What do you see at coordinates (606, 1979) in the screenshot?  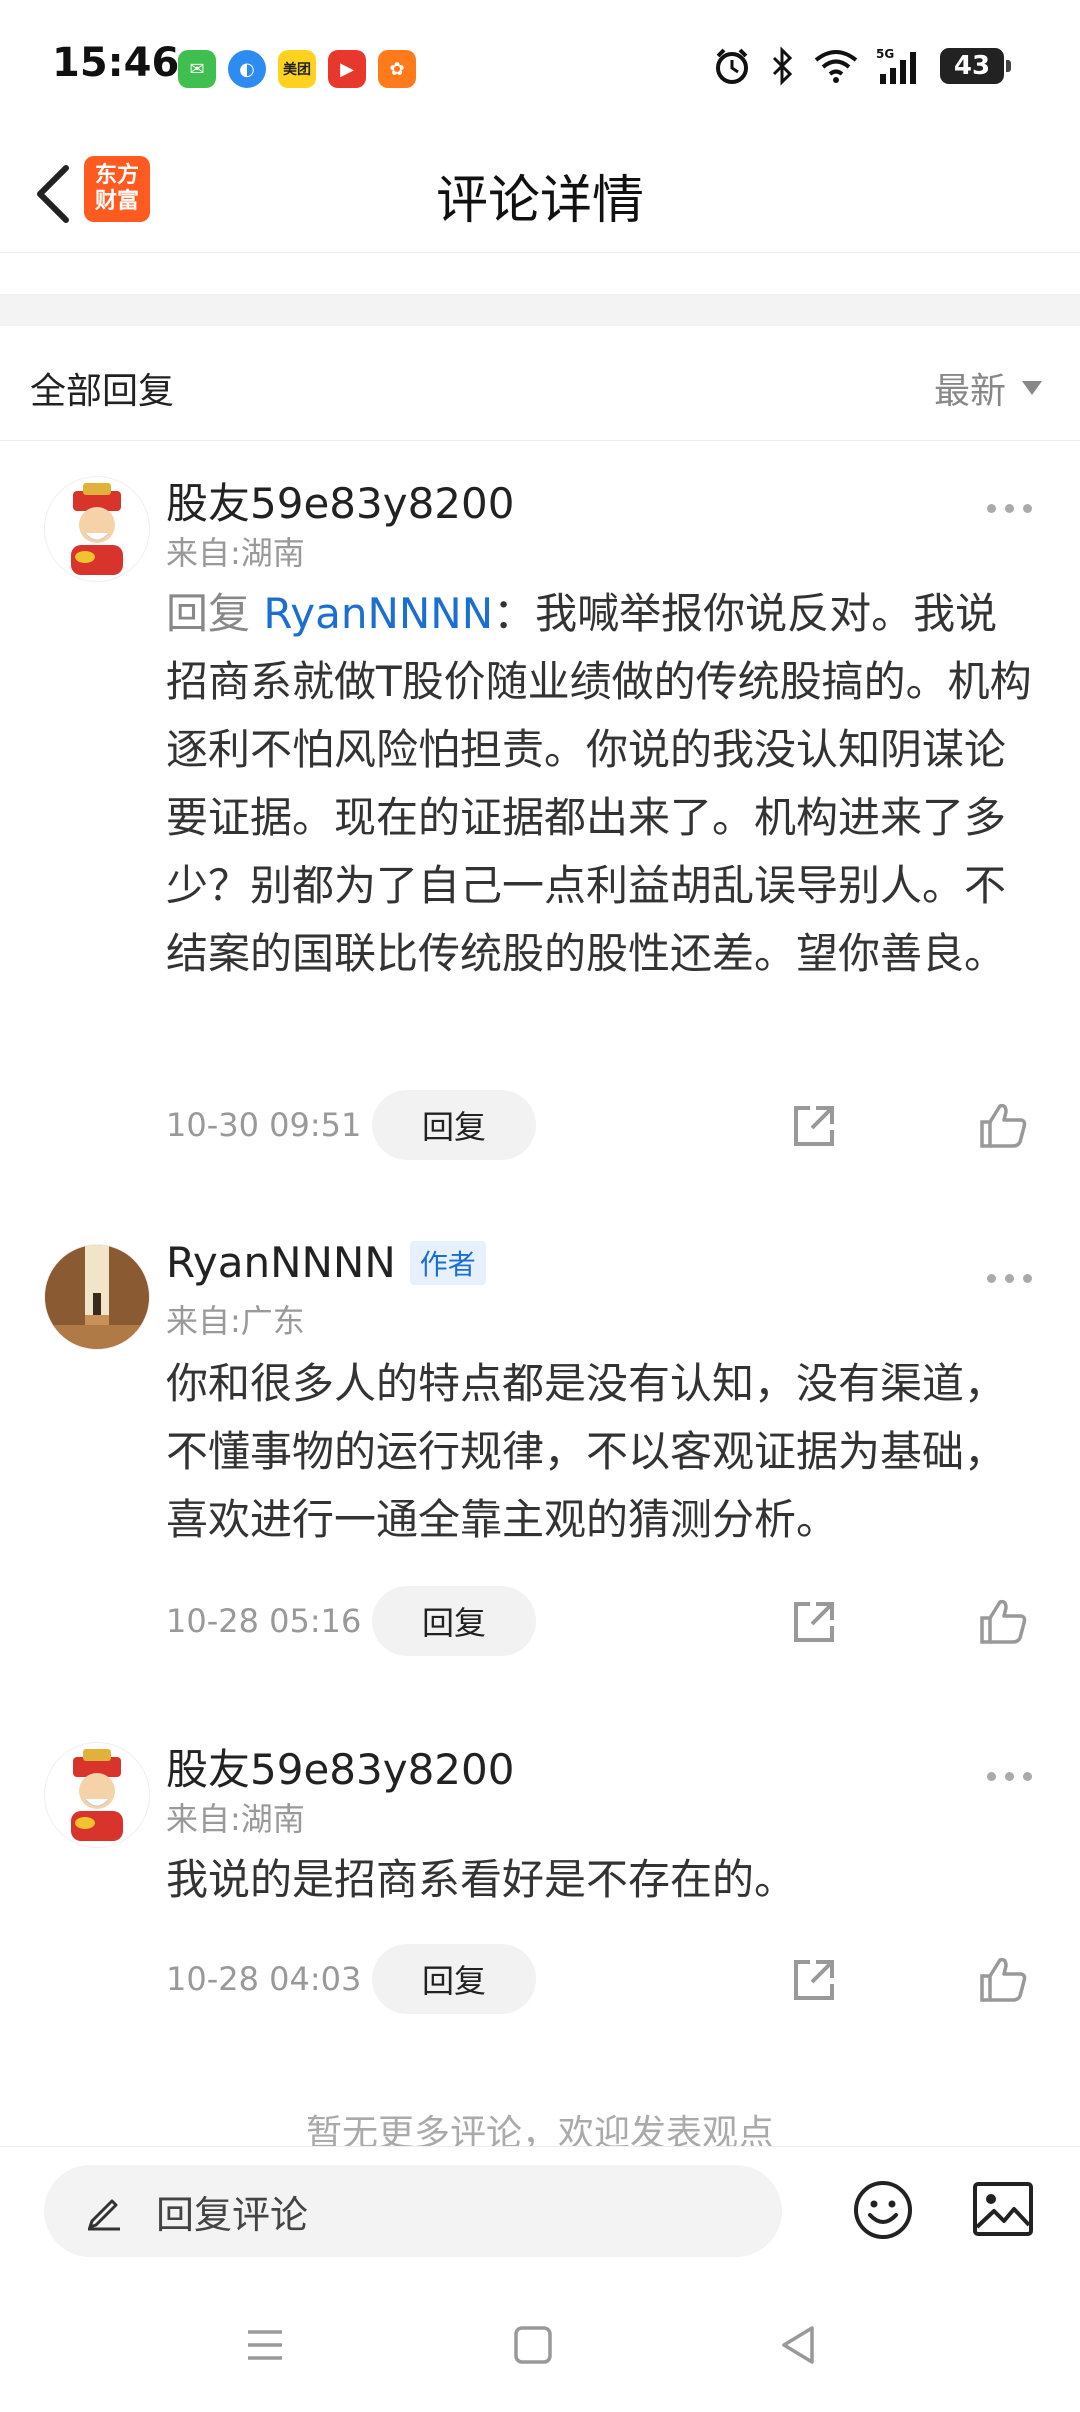 I see `comment-meta: 10-28 04:03 回复` at bounding box center [606, 1979].